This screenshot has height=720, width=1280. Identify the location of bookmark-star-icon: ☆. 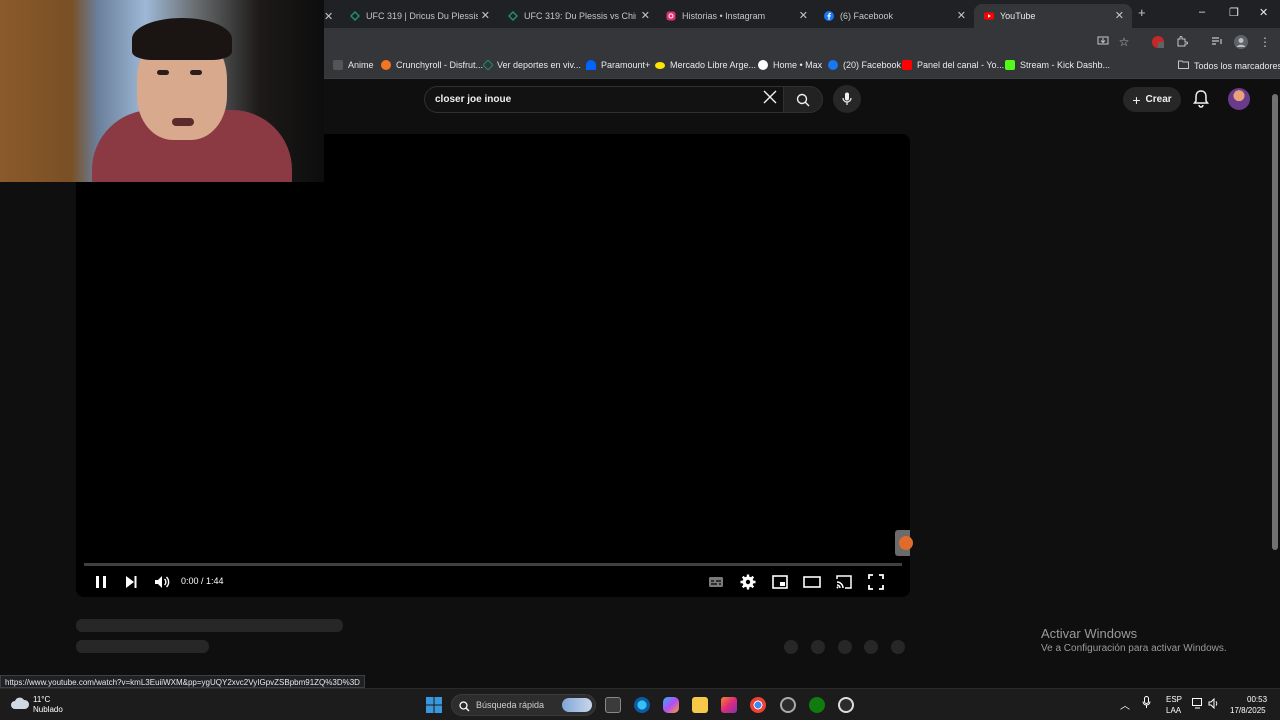
(1124, 42).